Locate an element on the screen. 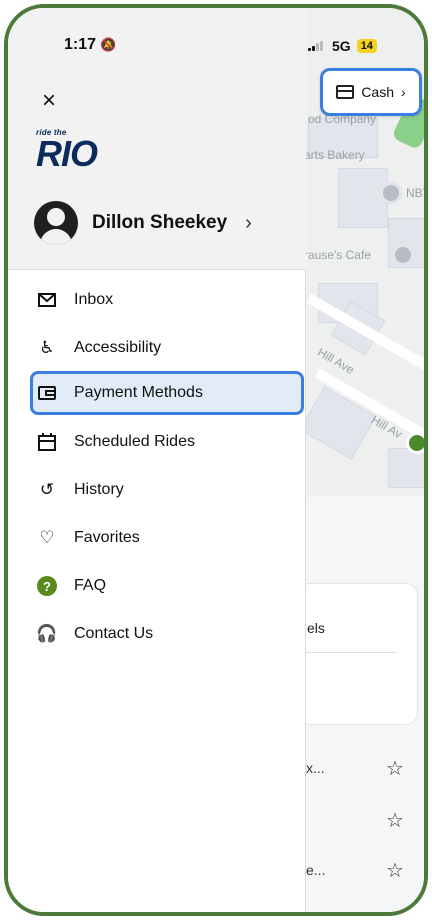 The image size is (432, 920). profile-link: Dillon Sheekey › is located at coordinates (143, 223).